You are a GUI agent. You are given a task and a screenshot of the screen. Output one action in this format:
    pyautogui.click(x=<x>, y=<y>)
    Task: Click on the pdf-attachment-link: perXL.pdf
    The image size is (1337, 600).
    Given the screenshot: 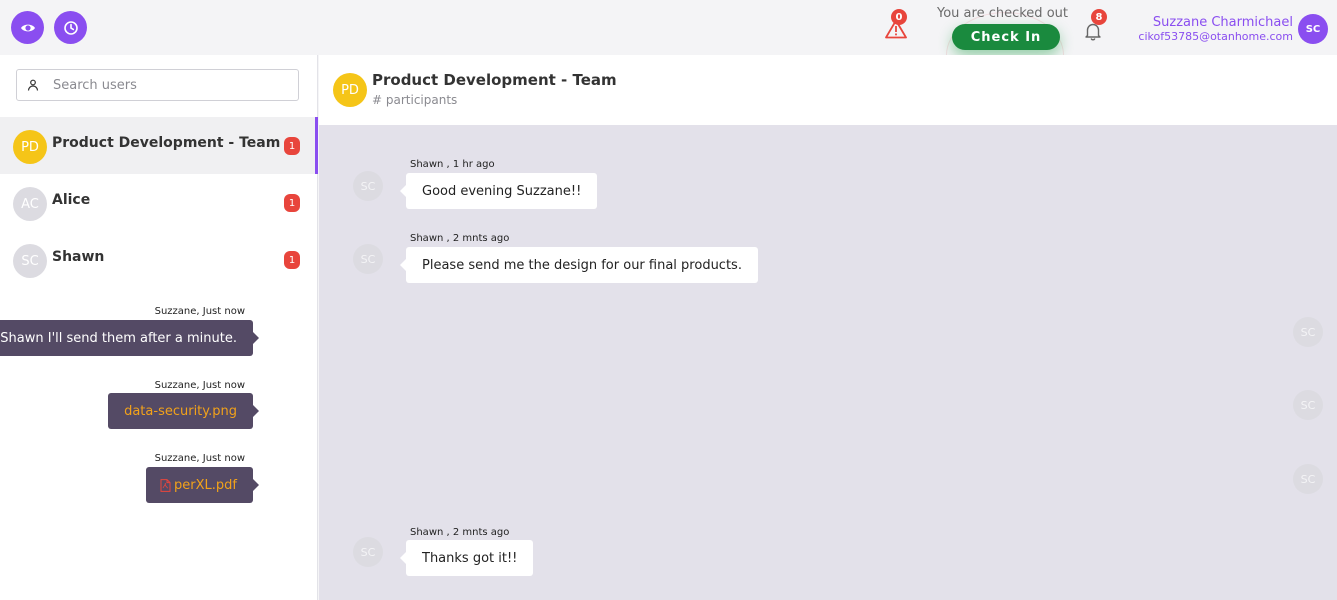 What is the action you would take?
    pyautogui.click(x=202, y=485)
    